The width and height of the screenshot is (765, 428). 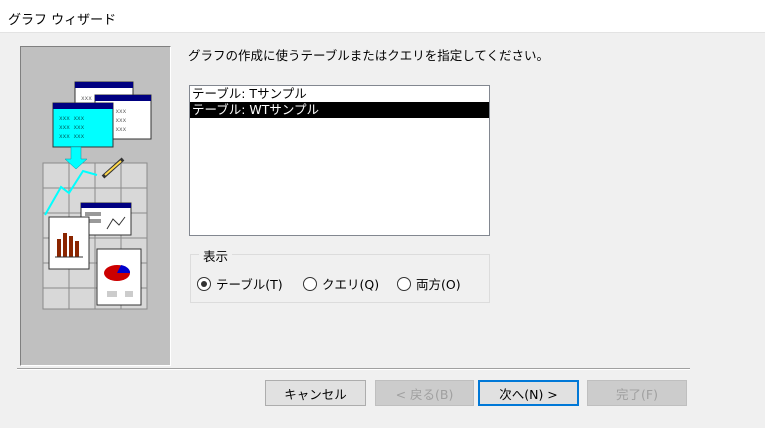 What do you see at coordinates (528, 393) in the screenshot?
I see `next-button: 次へ(N) >` at bounding box center [528, 393].